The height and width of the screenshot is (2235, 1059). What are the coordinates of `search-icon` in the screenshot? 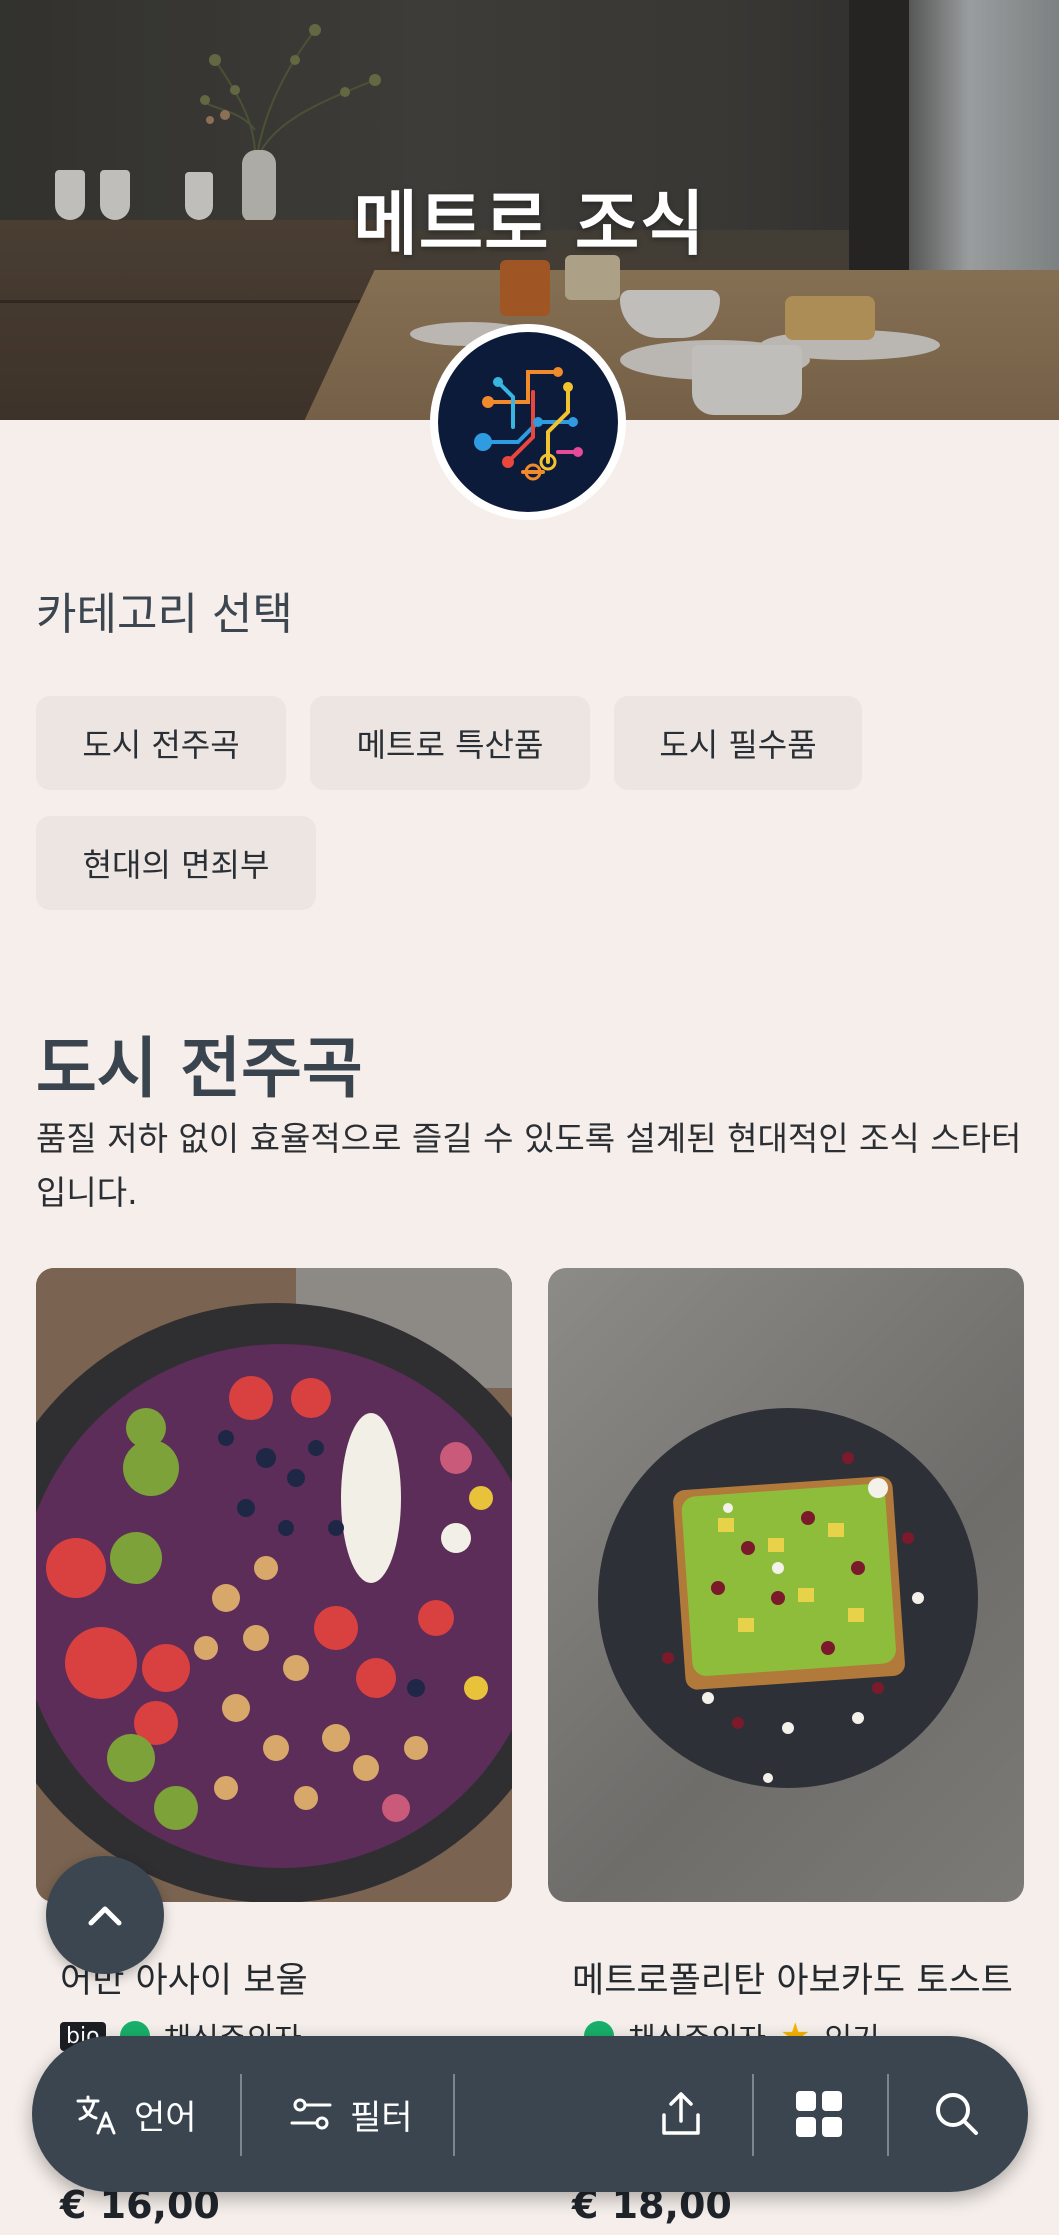 It's located at (957, 2114).